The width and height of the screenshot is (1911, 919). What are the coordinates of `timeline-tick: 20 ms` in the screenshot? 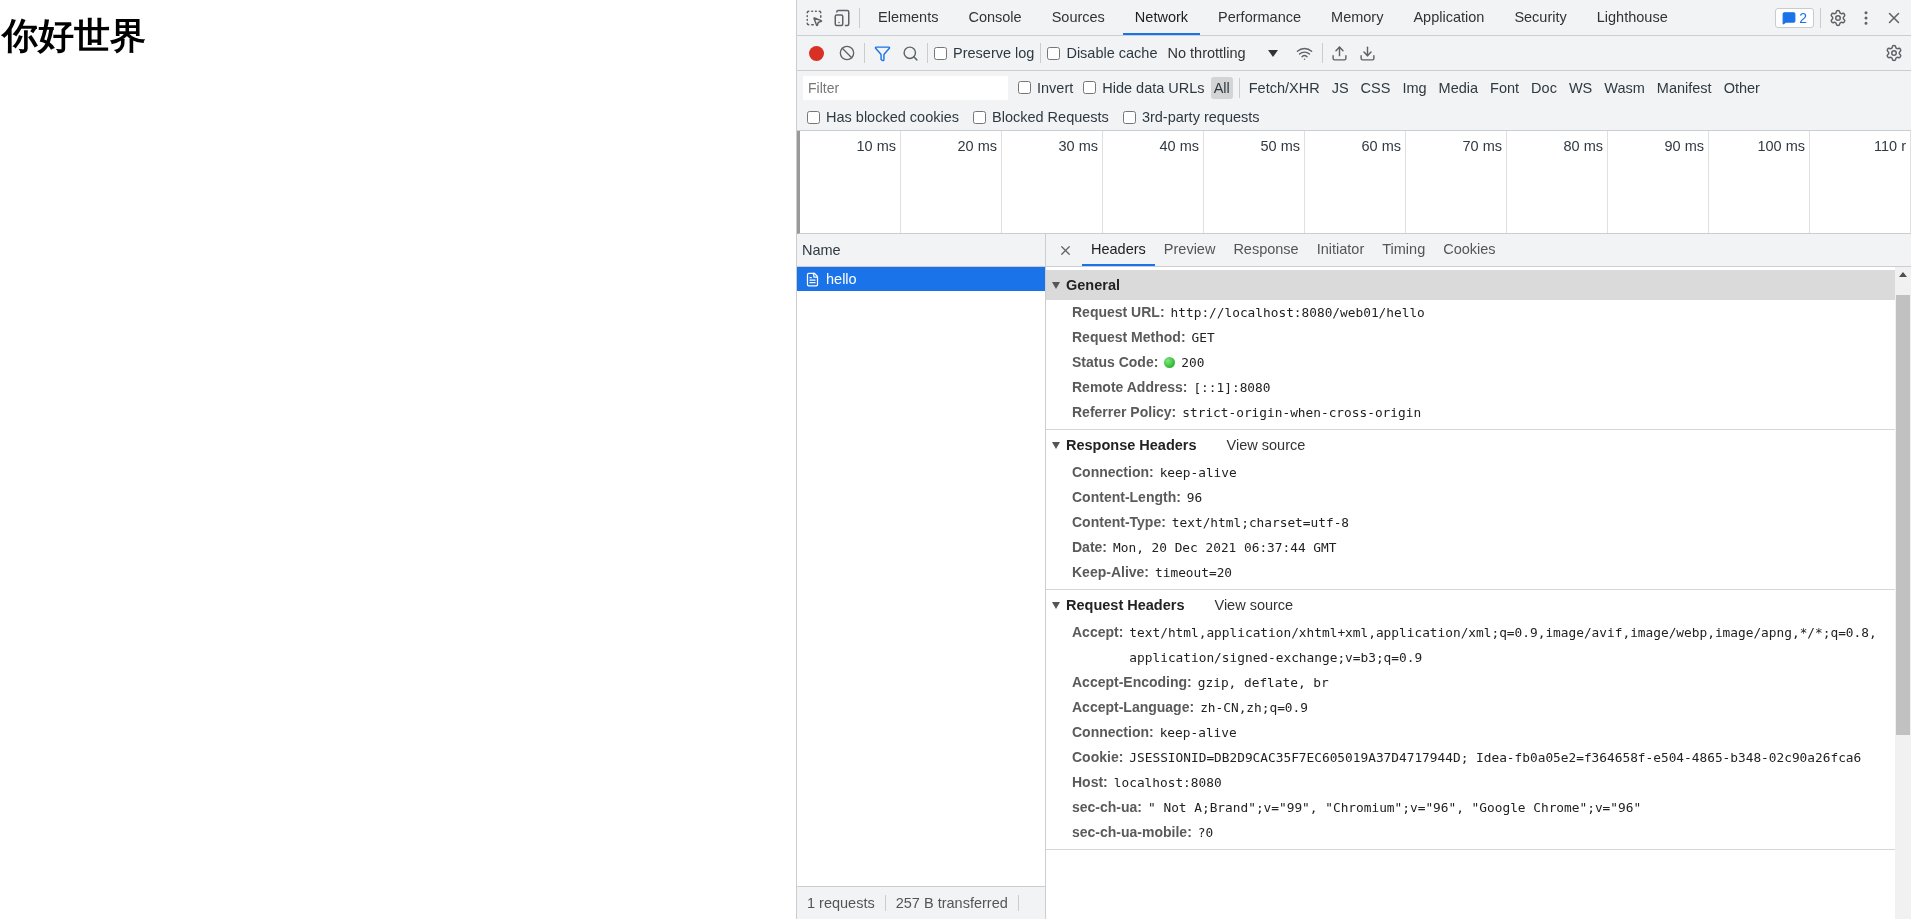 It's located at (977, 146).